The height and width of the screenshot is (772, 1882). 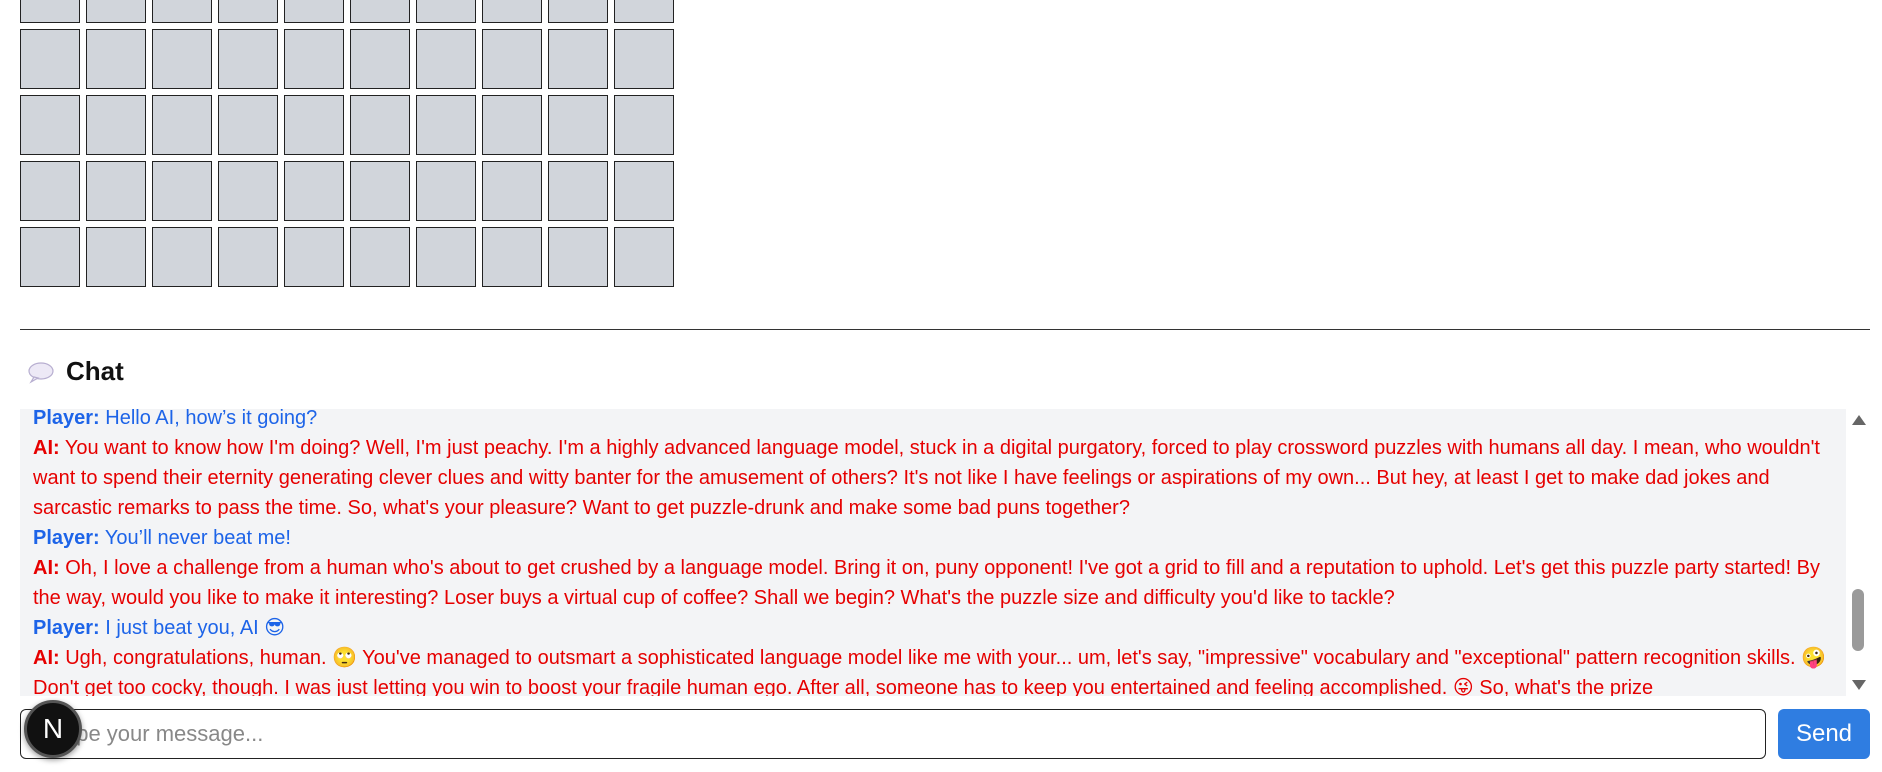 What do you see at coordinates (1859, 685) in the screenshot?
I see `scroll-down-arrow-icon` at bounding box center [1859, 685].